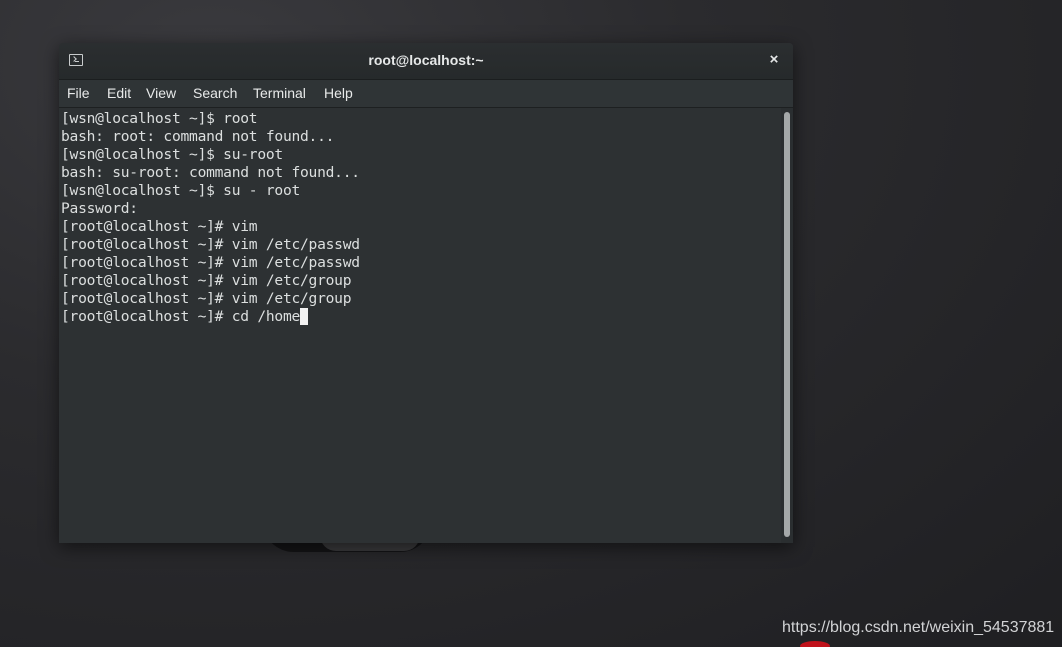  What do you see at coordinates (78, 93) in the screenshot?
I see `menu-file: File` at bounding box center [78, 93].